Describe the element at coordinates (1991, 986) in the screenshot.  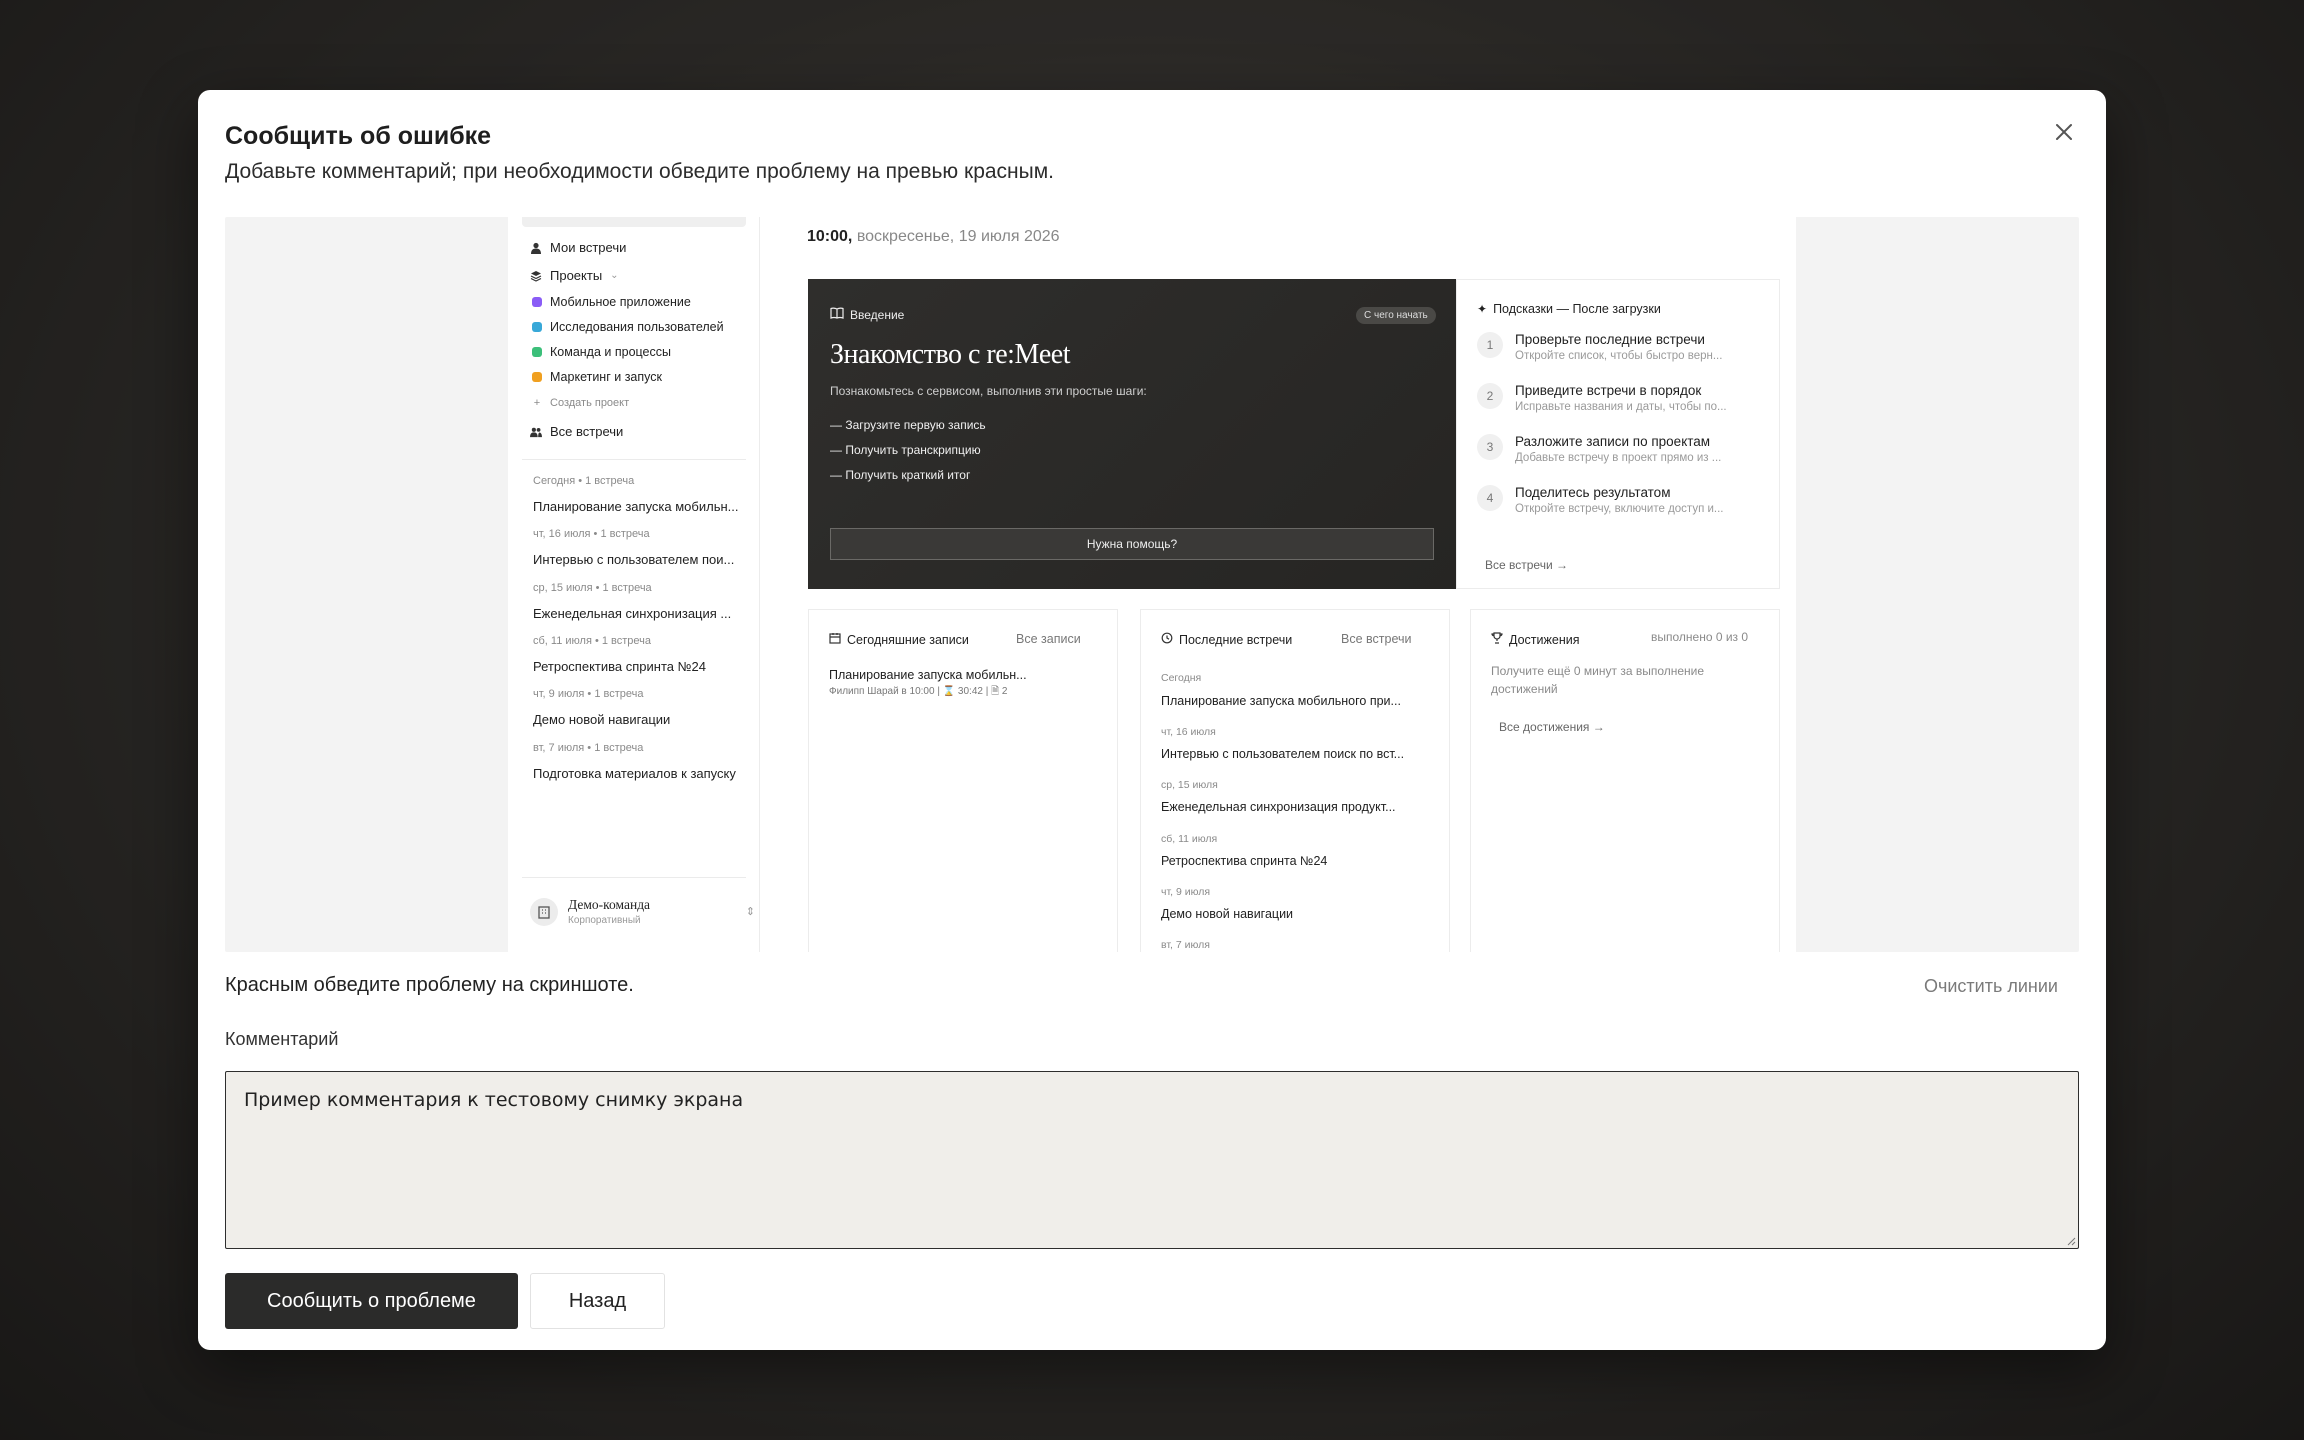
I see `clear-lines-button: Очистить линии` at that location.